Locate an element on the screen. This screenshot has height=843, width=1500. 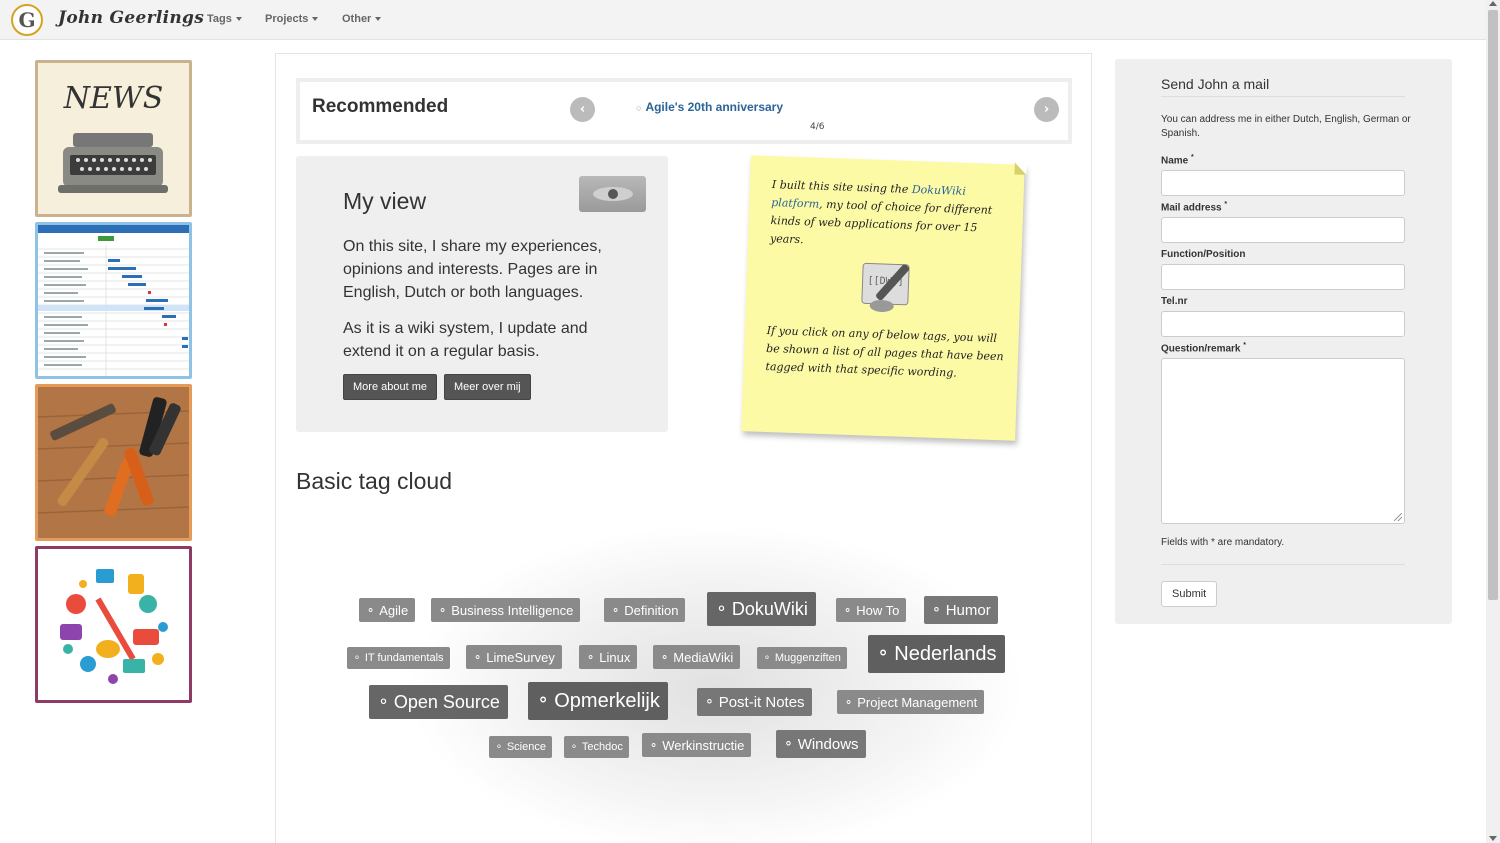
tag-how-to: ⚬ How To is located at coordinates (871, 610).